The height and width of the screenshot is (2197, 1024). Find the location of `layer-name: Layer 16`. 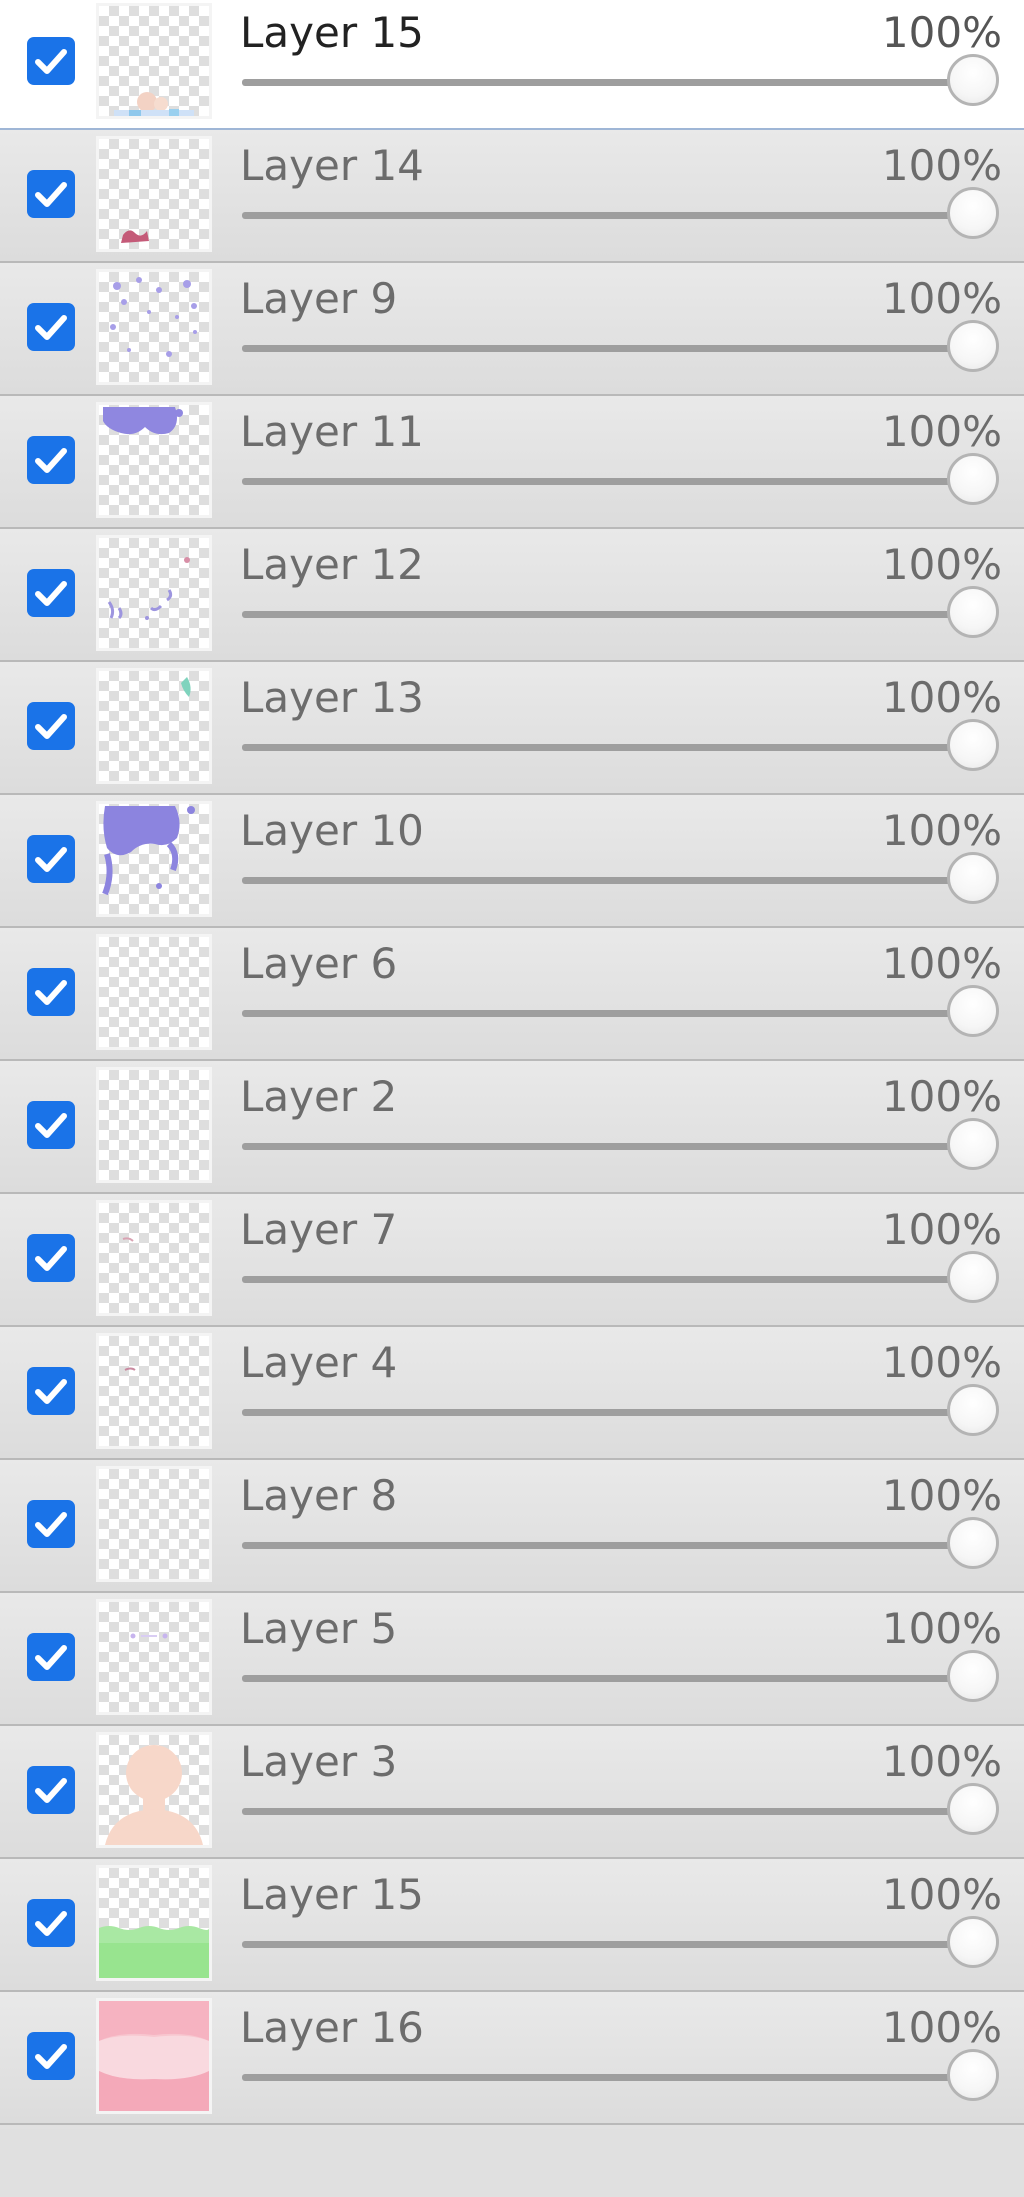

layer-name: Layer 16 is located at coordinates (332, 2028).